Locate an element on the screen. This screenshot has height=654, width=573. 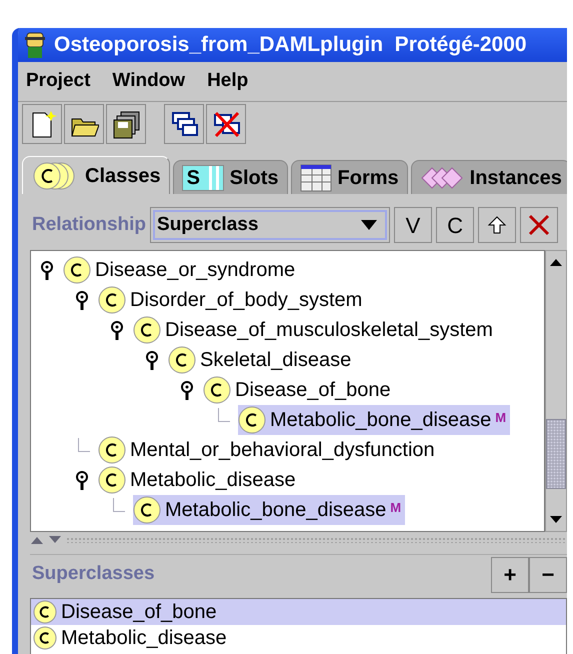
superclass-button: + is located at coordinates (510, 574).